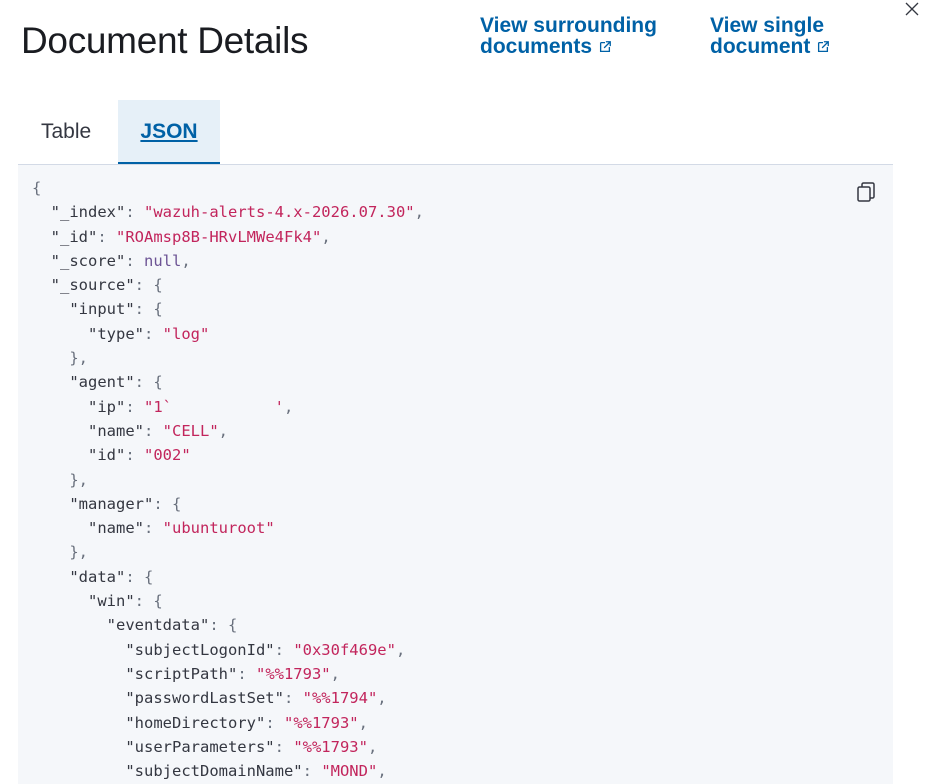 This screenshot has height=784, width=925. What do you see at coordinates (204, 698) in the screenshot?
I see `json-token-key: "passwordLastSet"` at bounding box center [204, 698].